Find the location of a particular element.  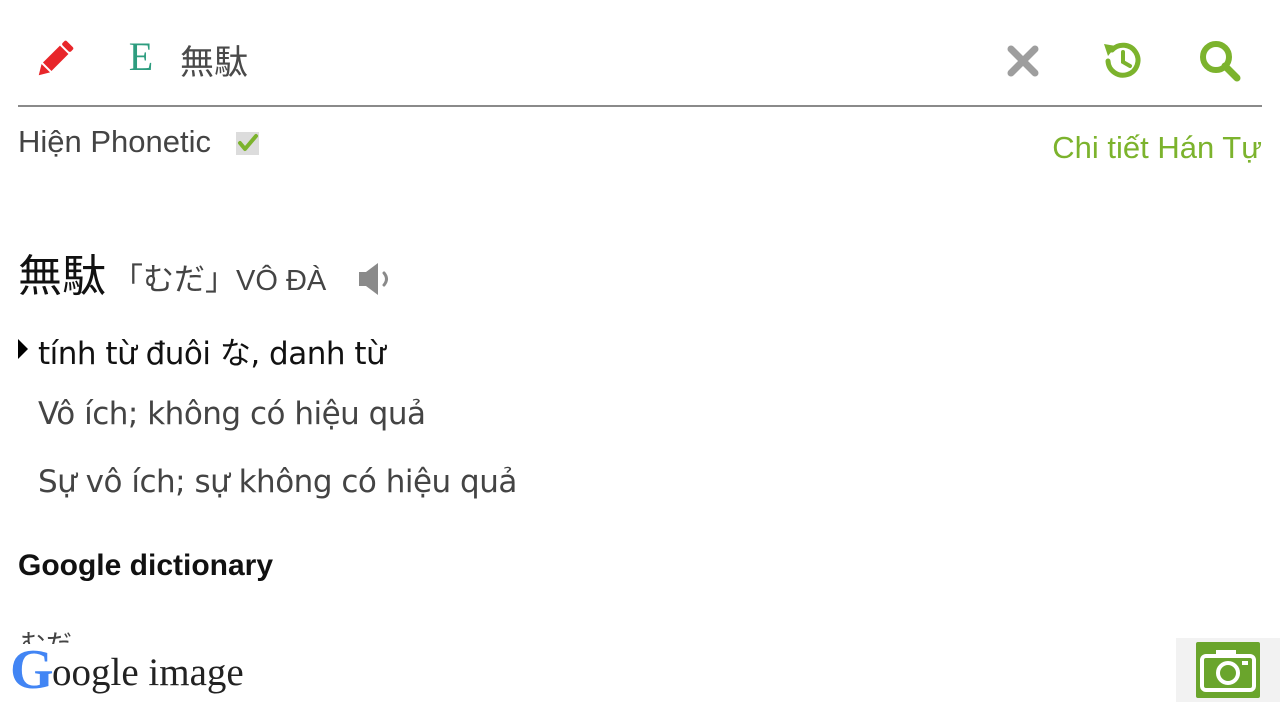

phonetic-checkbox is located at coordinates (247, 143).